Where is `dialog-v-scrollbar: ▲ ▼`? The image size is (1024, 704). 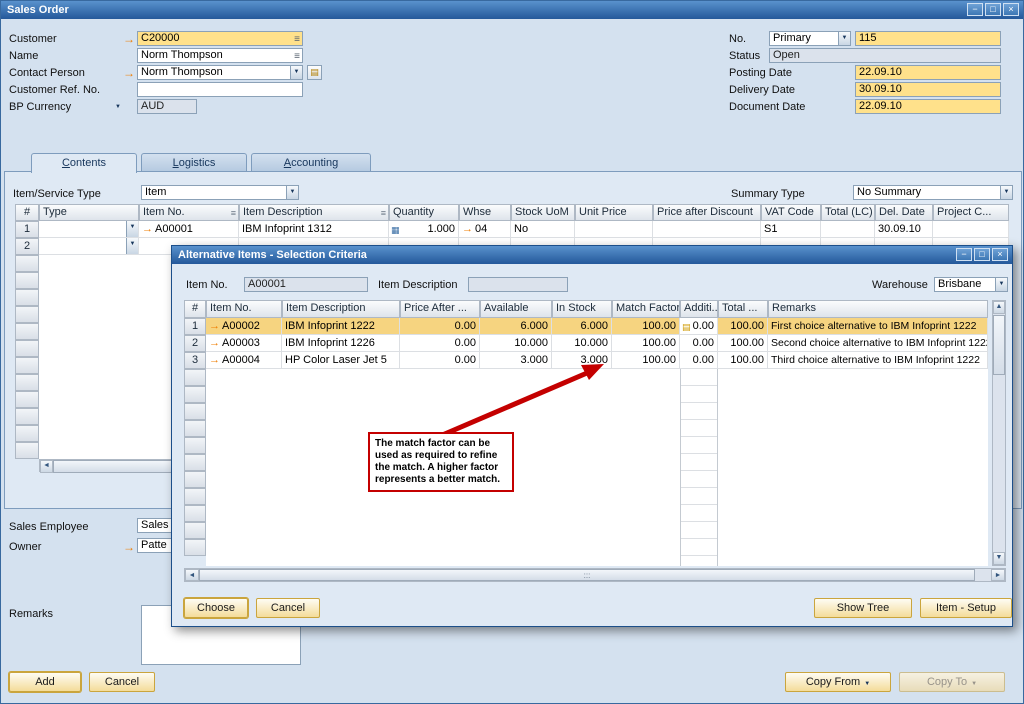 dialog-v-scrollbar: ▲ ▼ is located at coordinates (999, 433).